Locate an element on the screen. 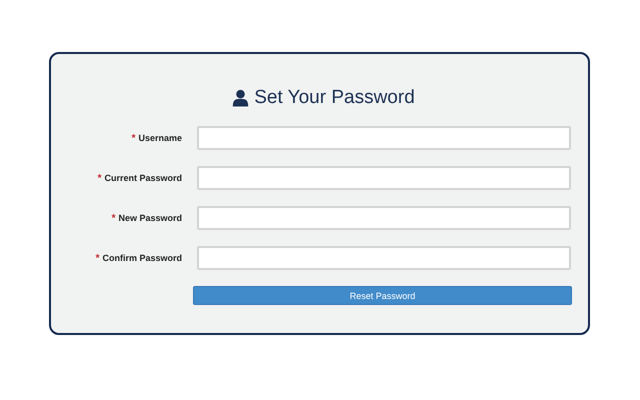 The height and width of the screenshot is (400, 640). reset-password-button: Reset Password is located at coordinates (382, 295).